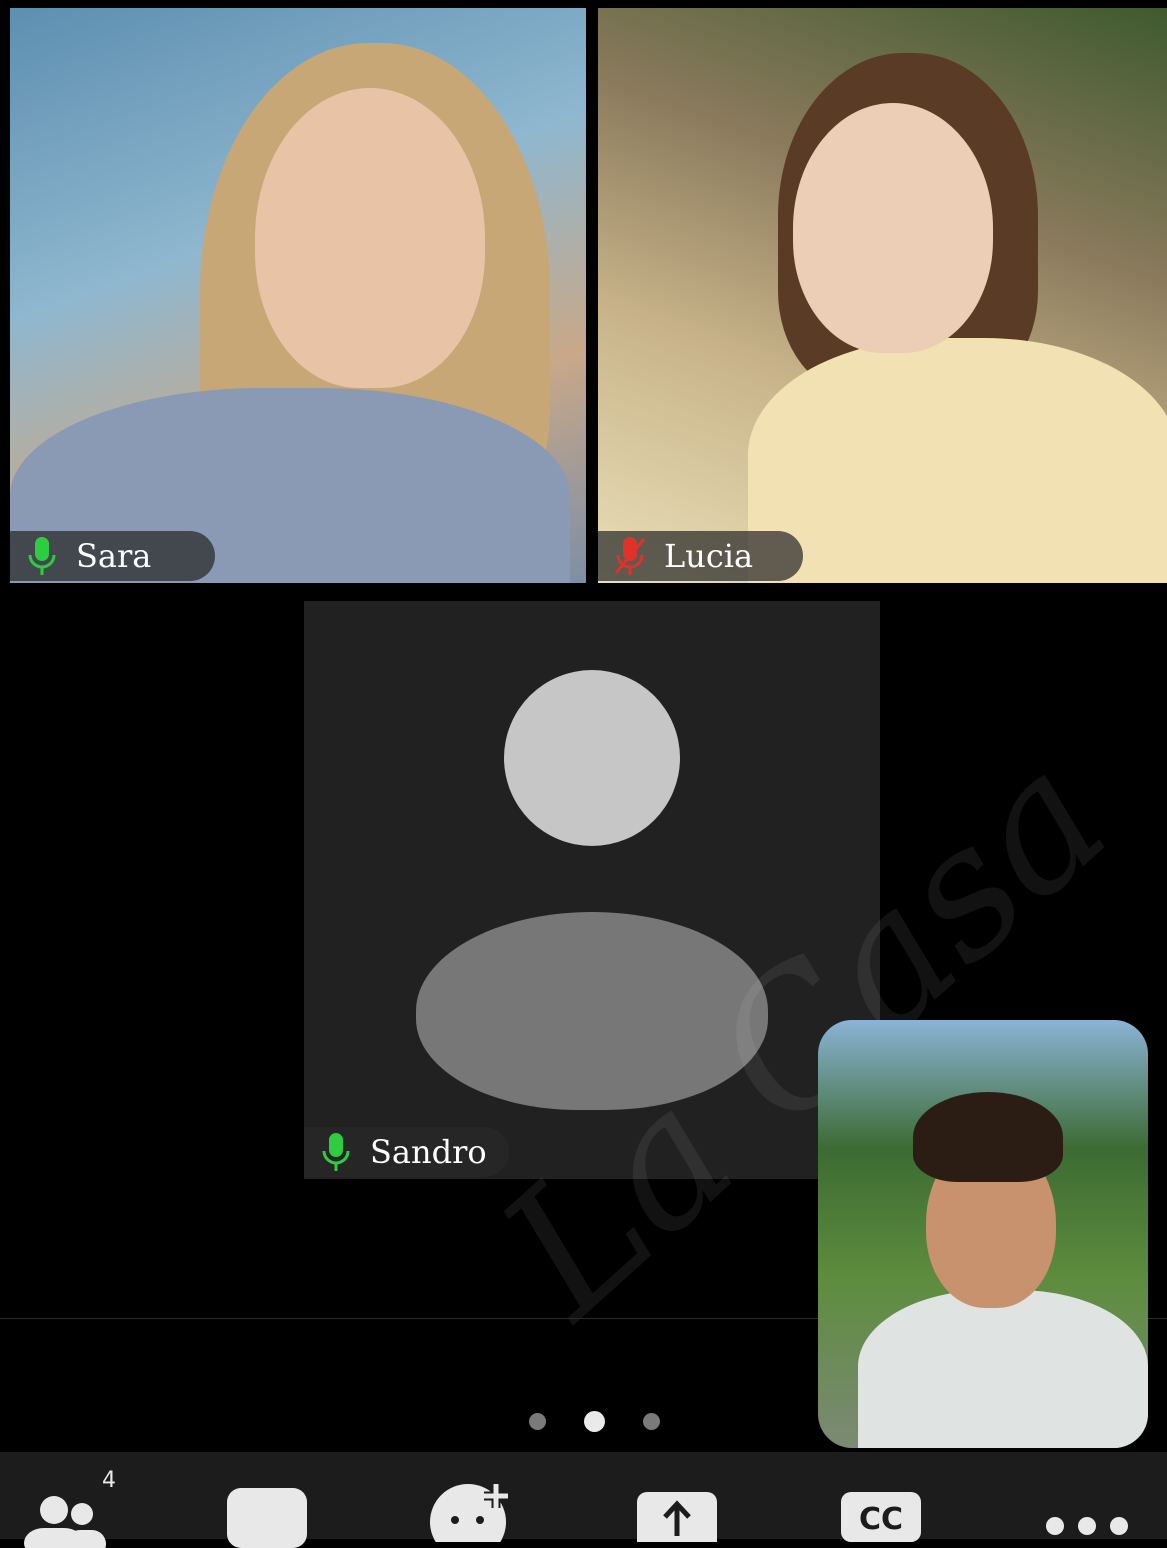 The image size is (1167, 1548). I want to click on name-label: Sara, so click(112, 556).